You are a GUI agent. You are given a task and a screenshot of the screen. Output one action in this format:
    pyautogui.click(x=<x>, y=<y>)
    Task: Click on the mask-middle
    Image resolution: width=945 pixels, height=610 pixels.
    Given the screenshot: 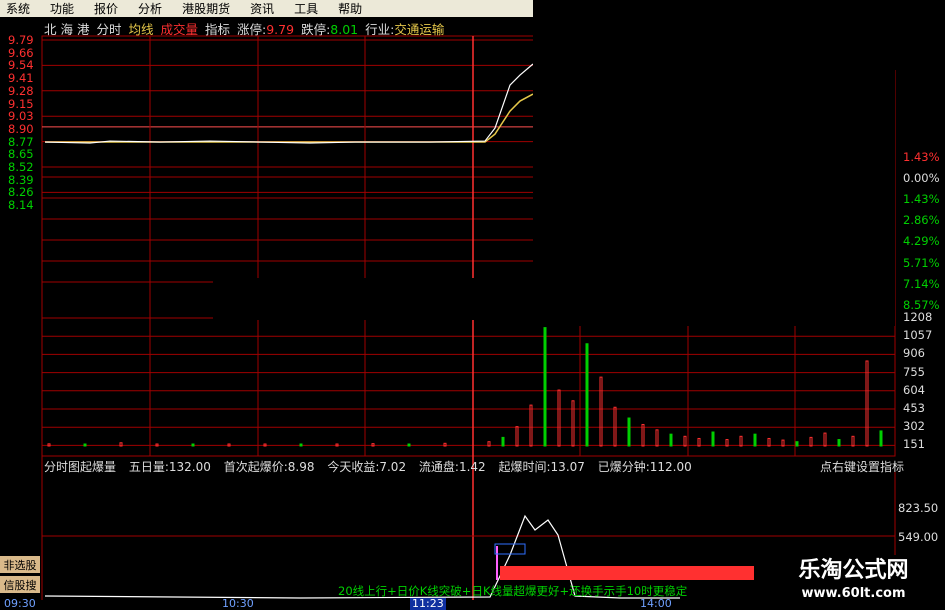 What is the action you would take?
    pyautogui.click(x=473, y=299)
    